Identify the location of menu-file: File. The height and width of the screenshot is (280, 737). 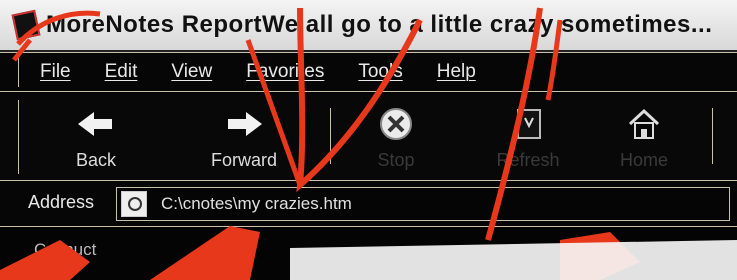
(55, 72).